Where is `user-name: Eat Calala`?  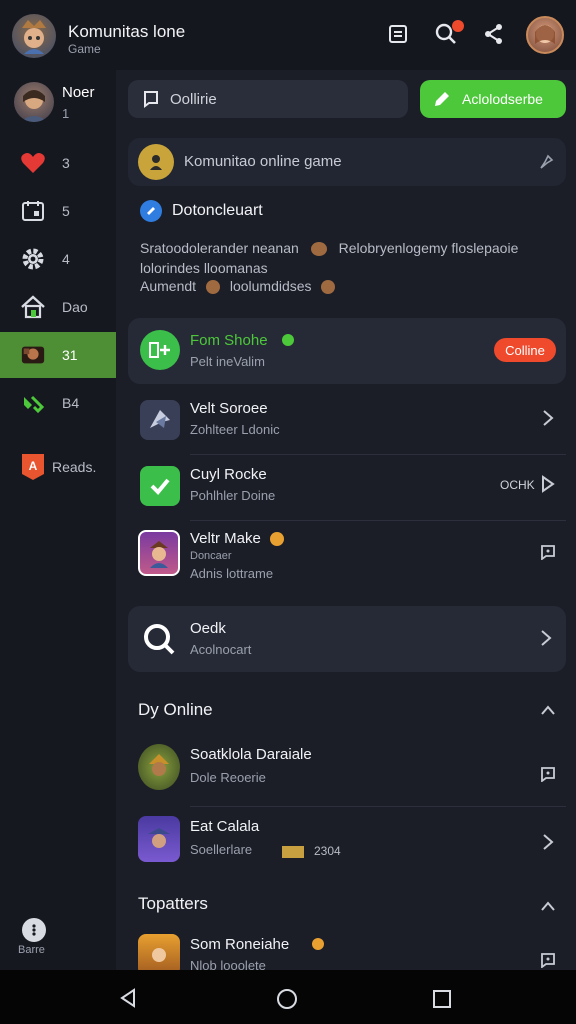 user-name: Eat Calala is located at coordinates (225, 826).